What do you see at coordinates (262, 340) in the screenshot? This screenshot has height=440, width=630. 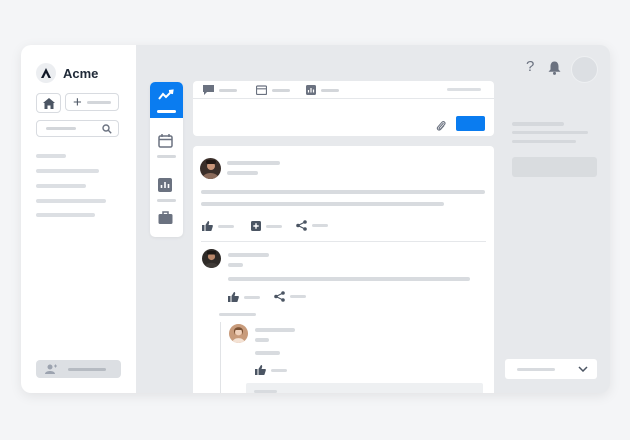 I see `reply-timestamp` at bounding box center [262, 340].